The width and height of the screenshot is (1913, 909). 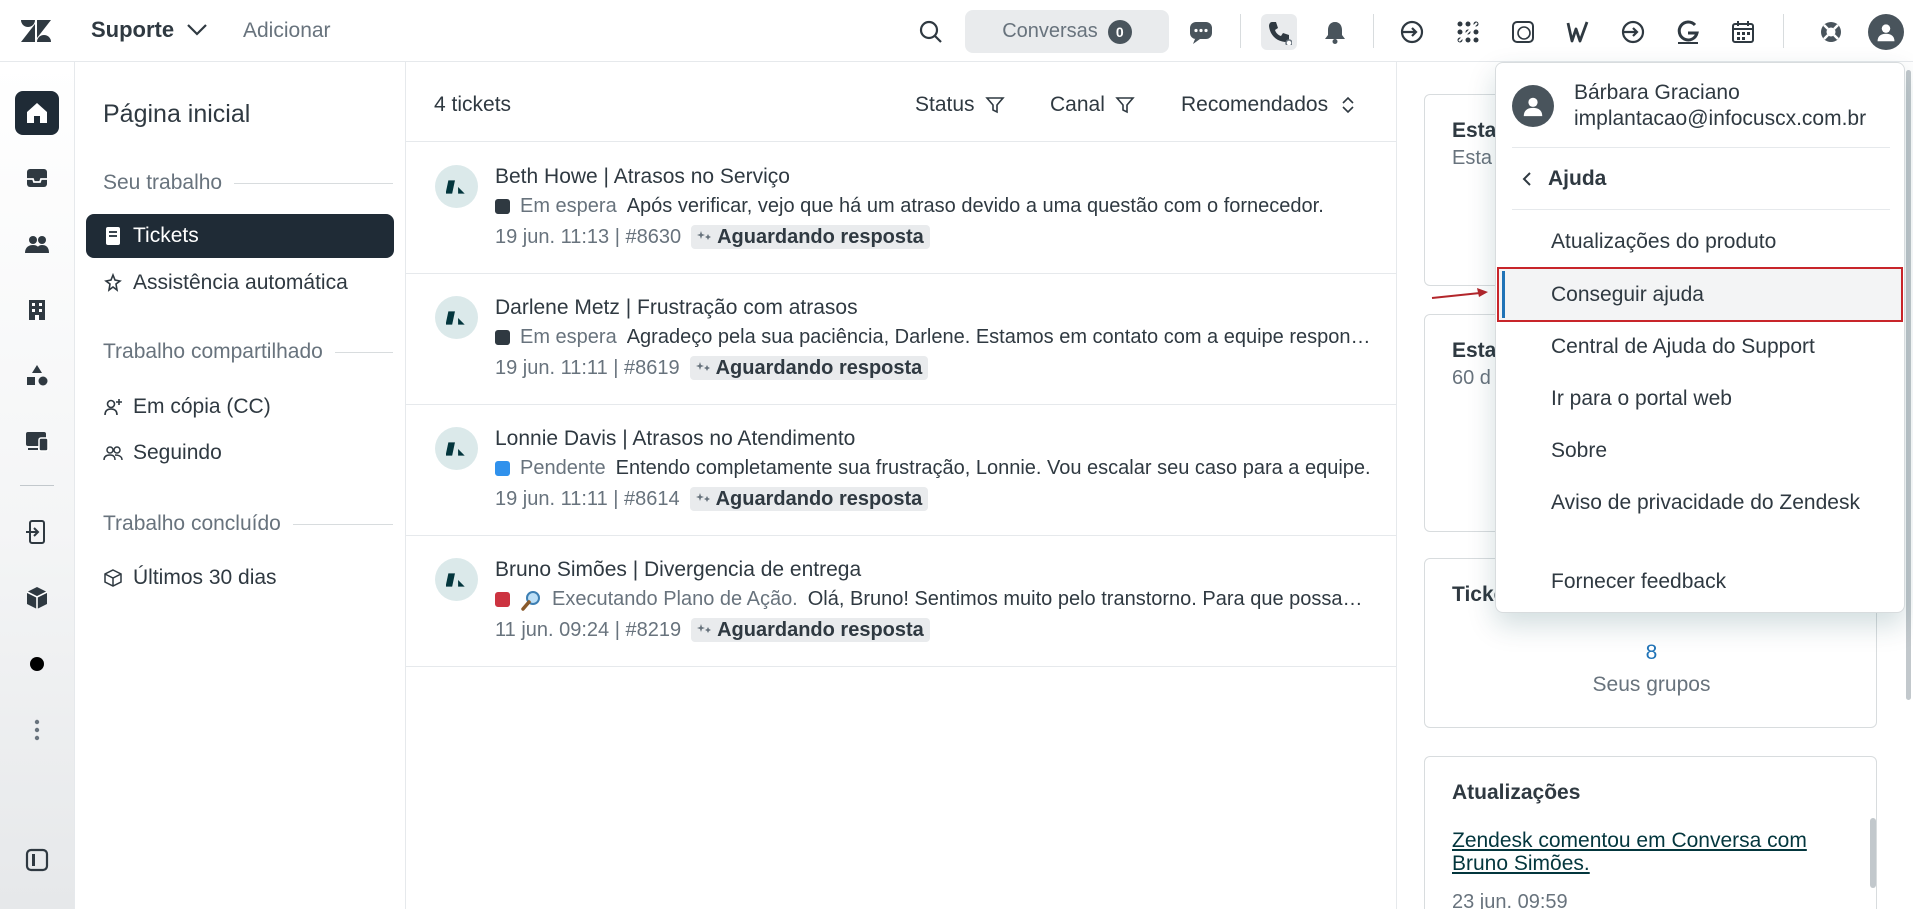 I want to click on group-ticket-count: 8, so click(x=1651, y=653).